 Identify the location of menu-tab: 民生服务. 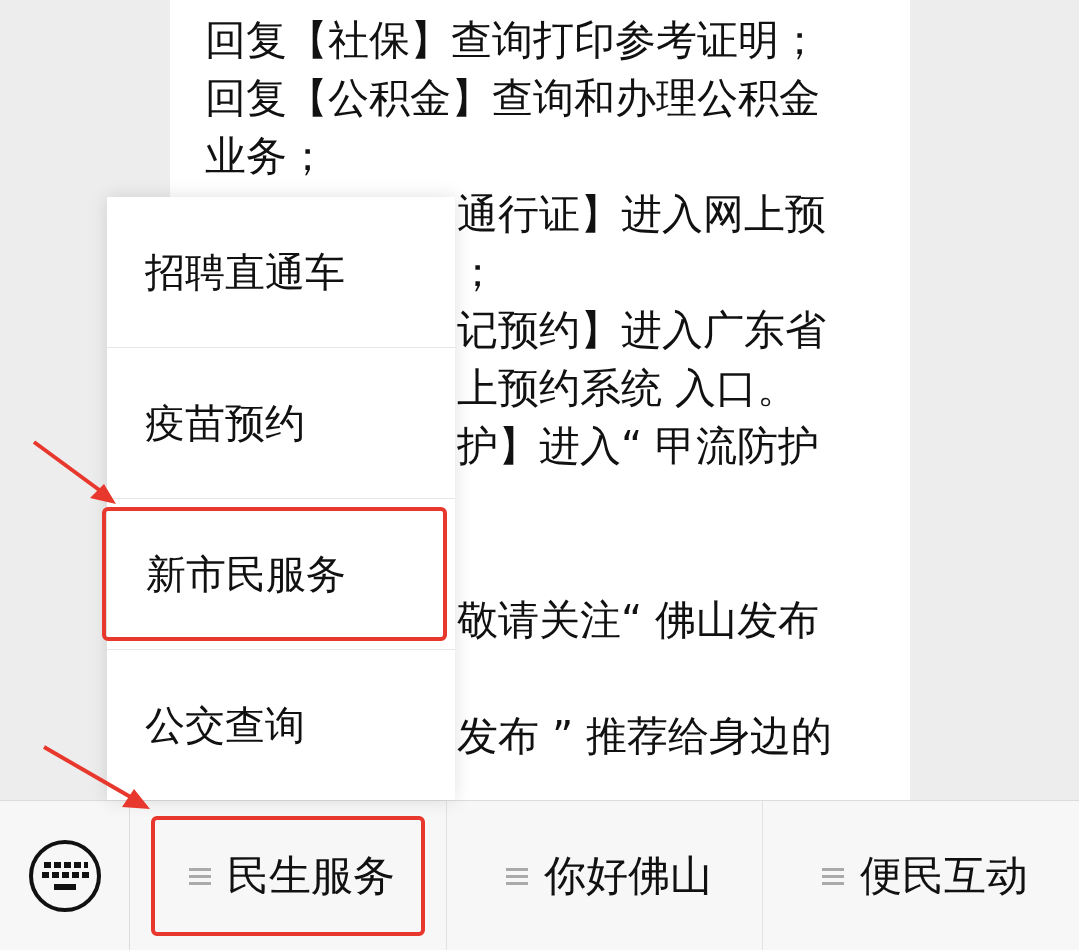
(287, 875).